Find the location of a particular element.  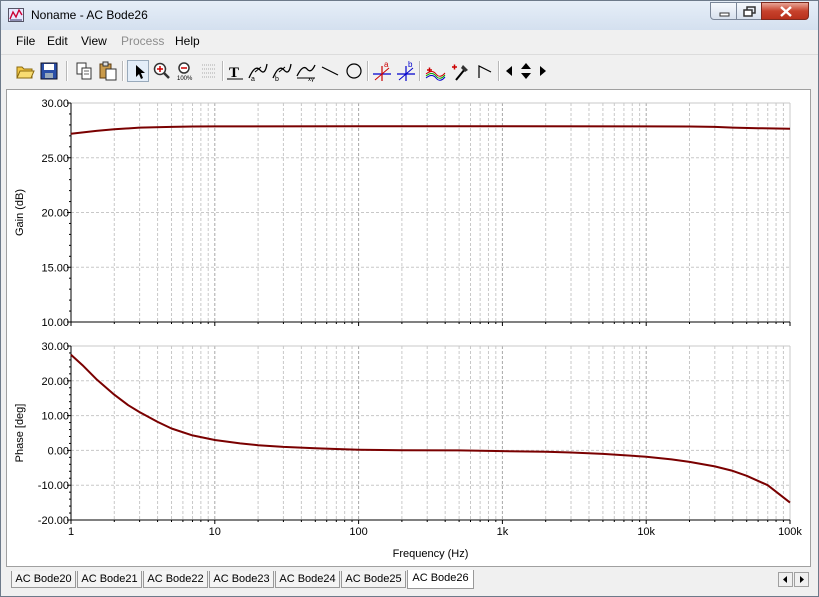

phase-x-tick-label: 1k is located at coordinates (503, 532).